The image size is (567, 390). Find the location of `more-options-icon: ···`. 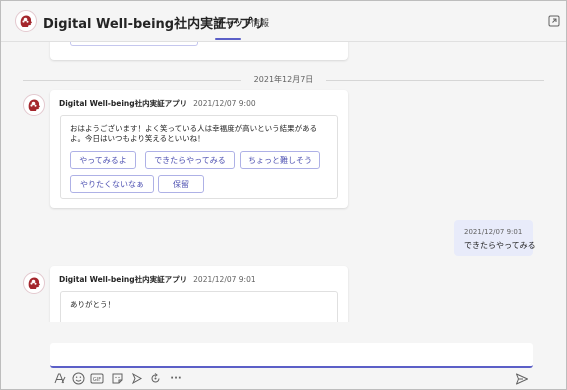

more-options-icon: ··· is located at coordinates (176, 378).